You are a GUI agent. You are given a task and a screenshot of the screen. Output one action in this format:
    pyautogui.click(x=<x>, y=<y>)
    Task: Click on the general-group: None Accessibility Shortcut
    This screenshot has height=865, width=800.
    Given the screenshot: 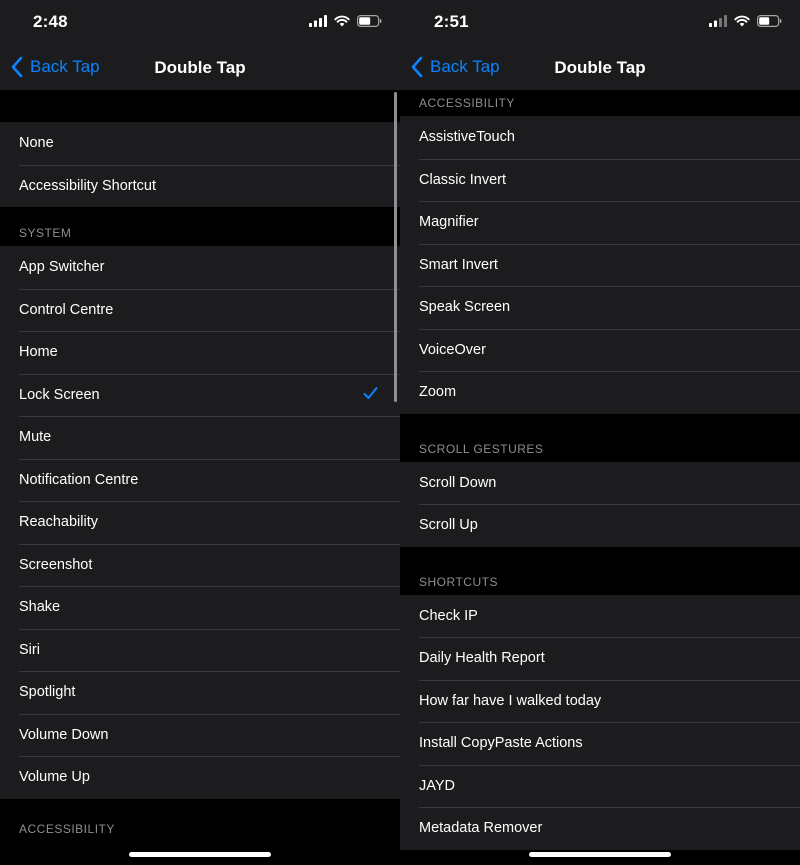 What is the action you would take?
    pyautogui.click(x=200, y=164)
    